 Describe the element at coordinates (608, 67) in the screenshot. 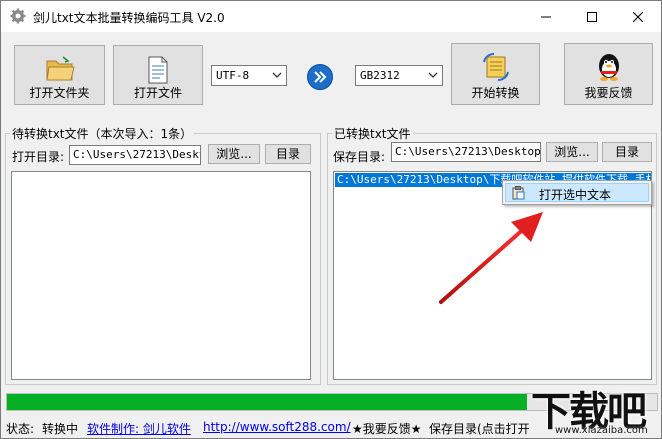

I see `qq-penguin-icon` at that location.